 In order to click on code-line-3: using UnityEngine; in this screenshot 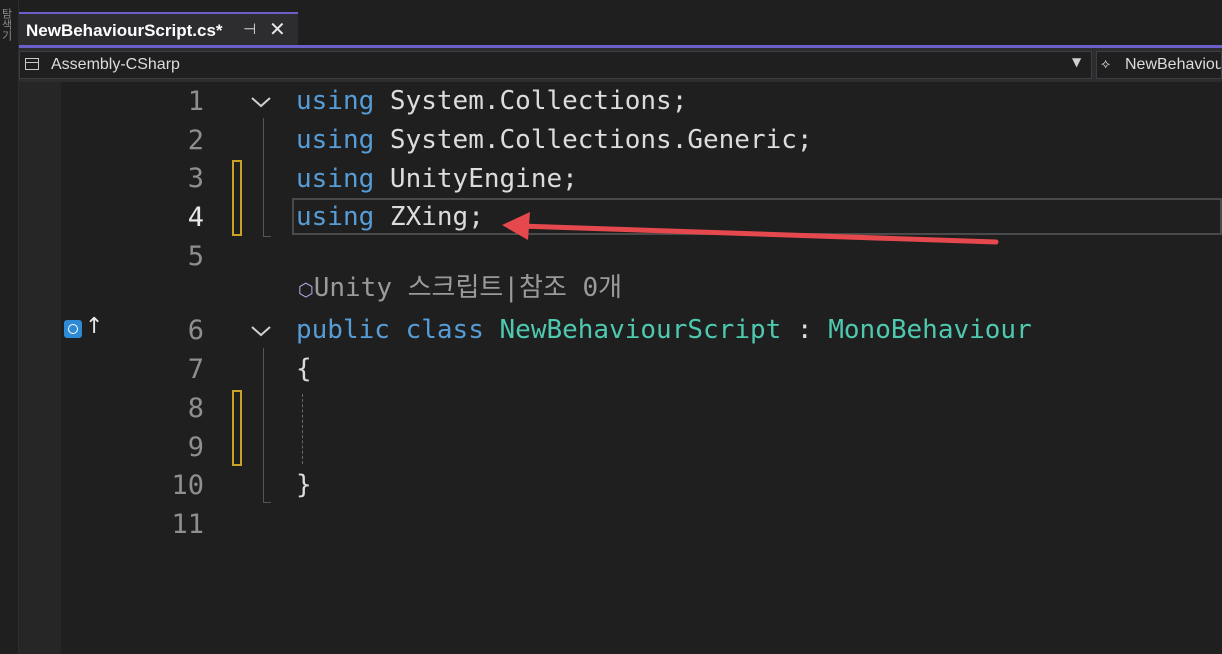, I will do `click(437, 179)`.